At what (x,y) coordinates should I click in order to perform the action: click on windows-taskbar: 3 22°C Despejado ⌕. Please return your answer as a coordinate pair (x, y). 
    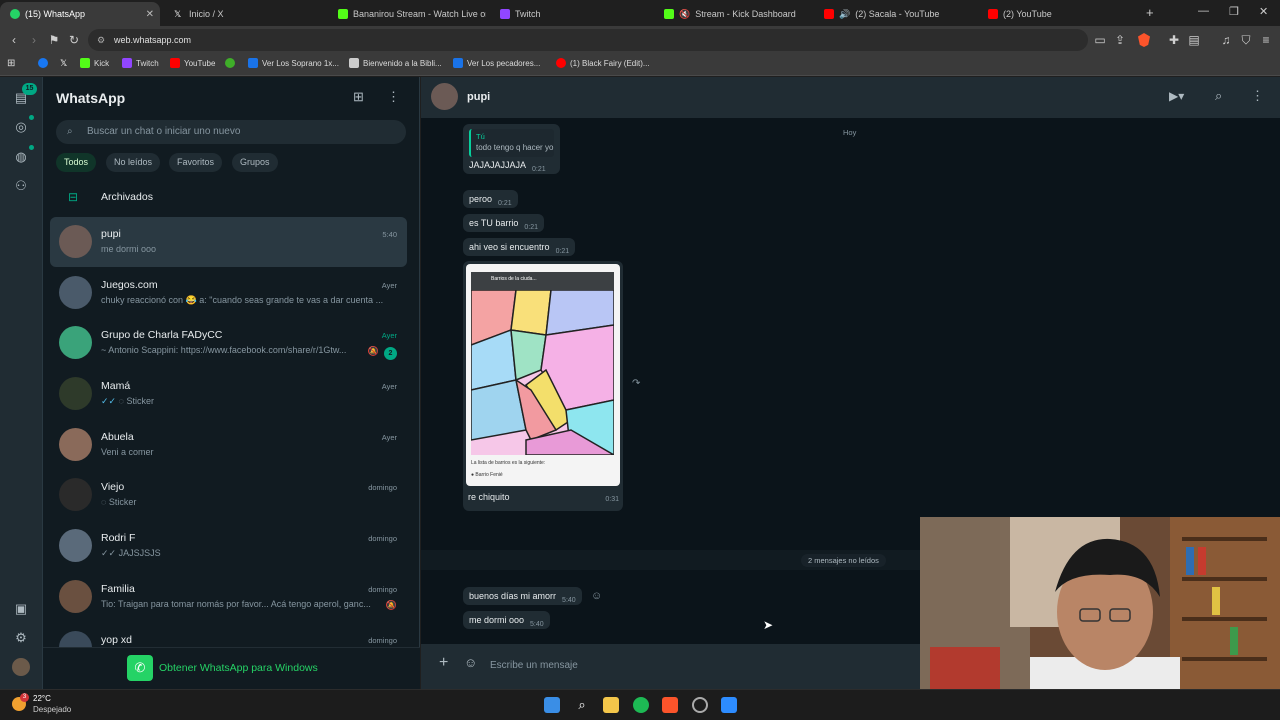
    Looking at the image, I should click on (640, 704).